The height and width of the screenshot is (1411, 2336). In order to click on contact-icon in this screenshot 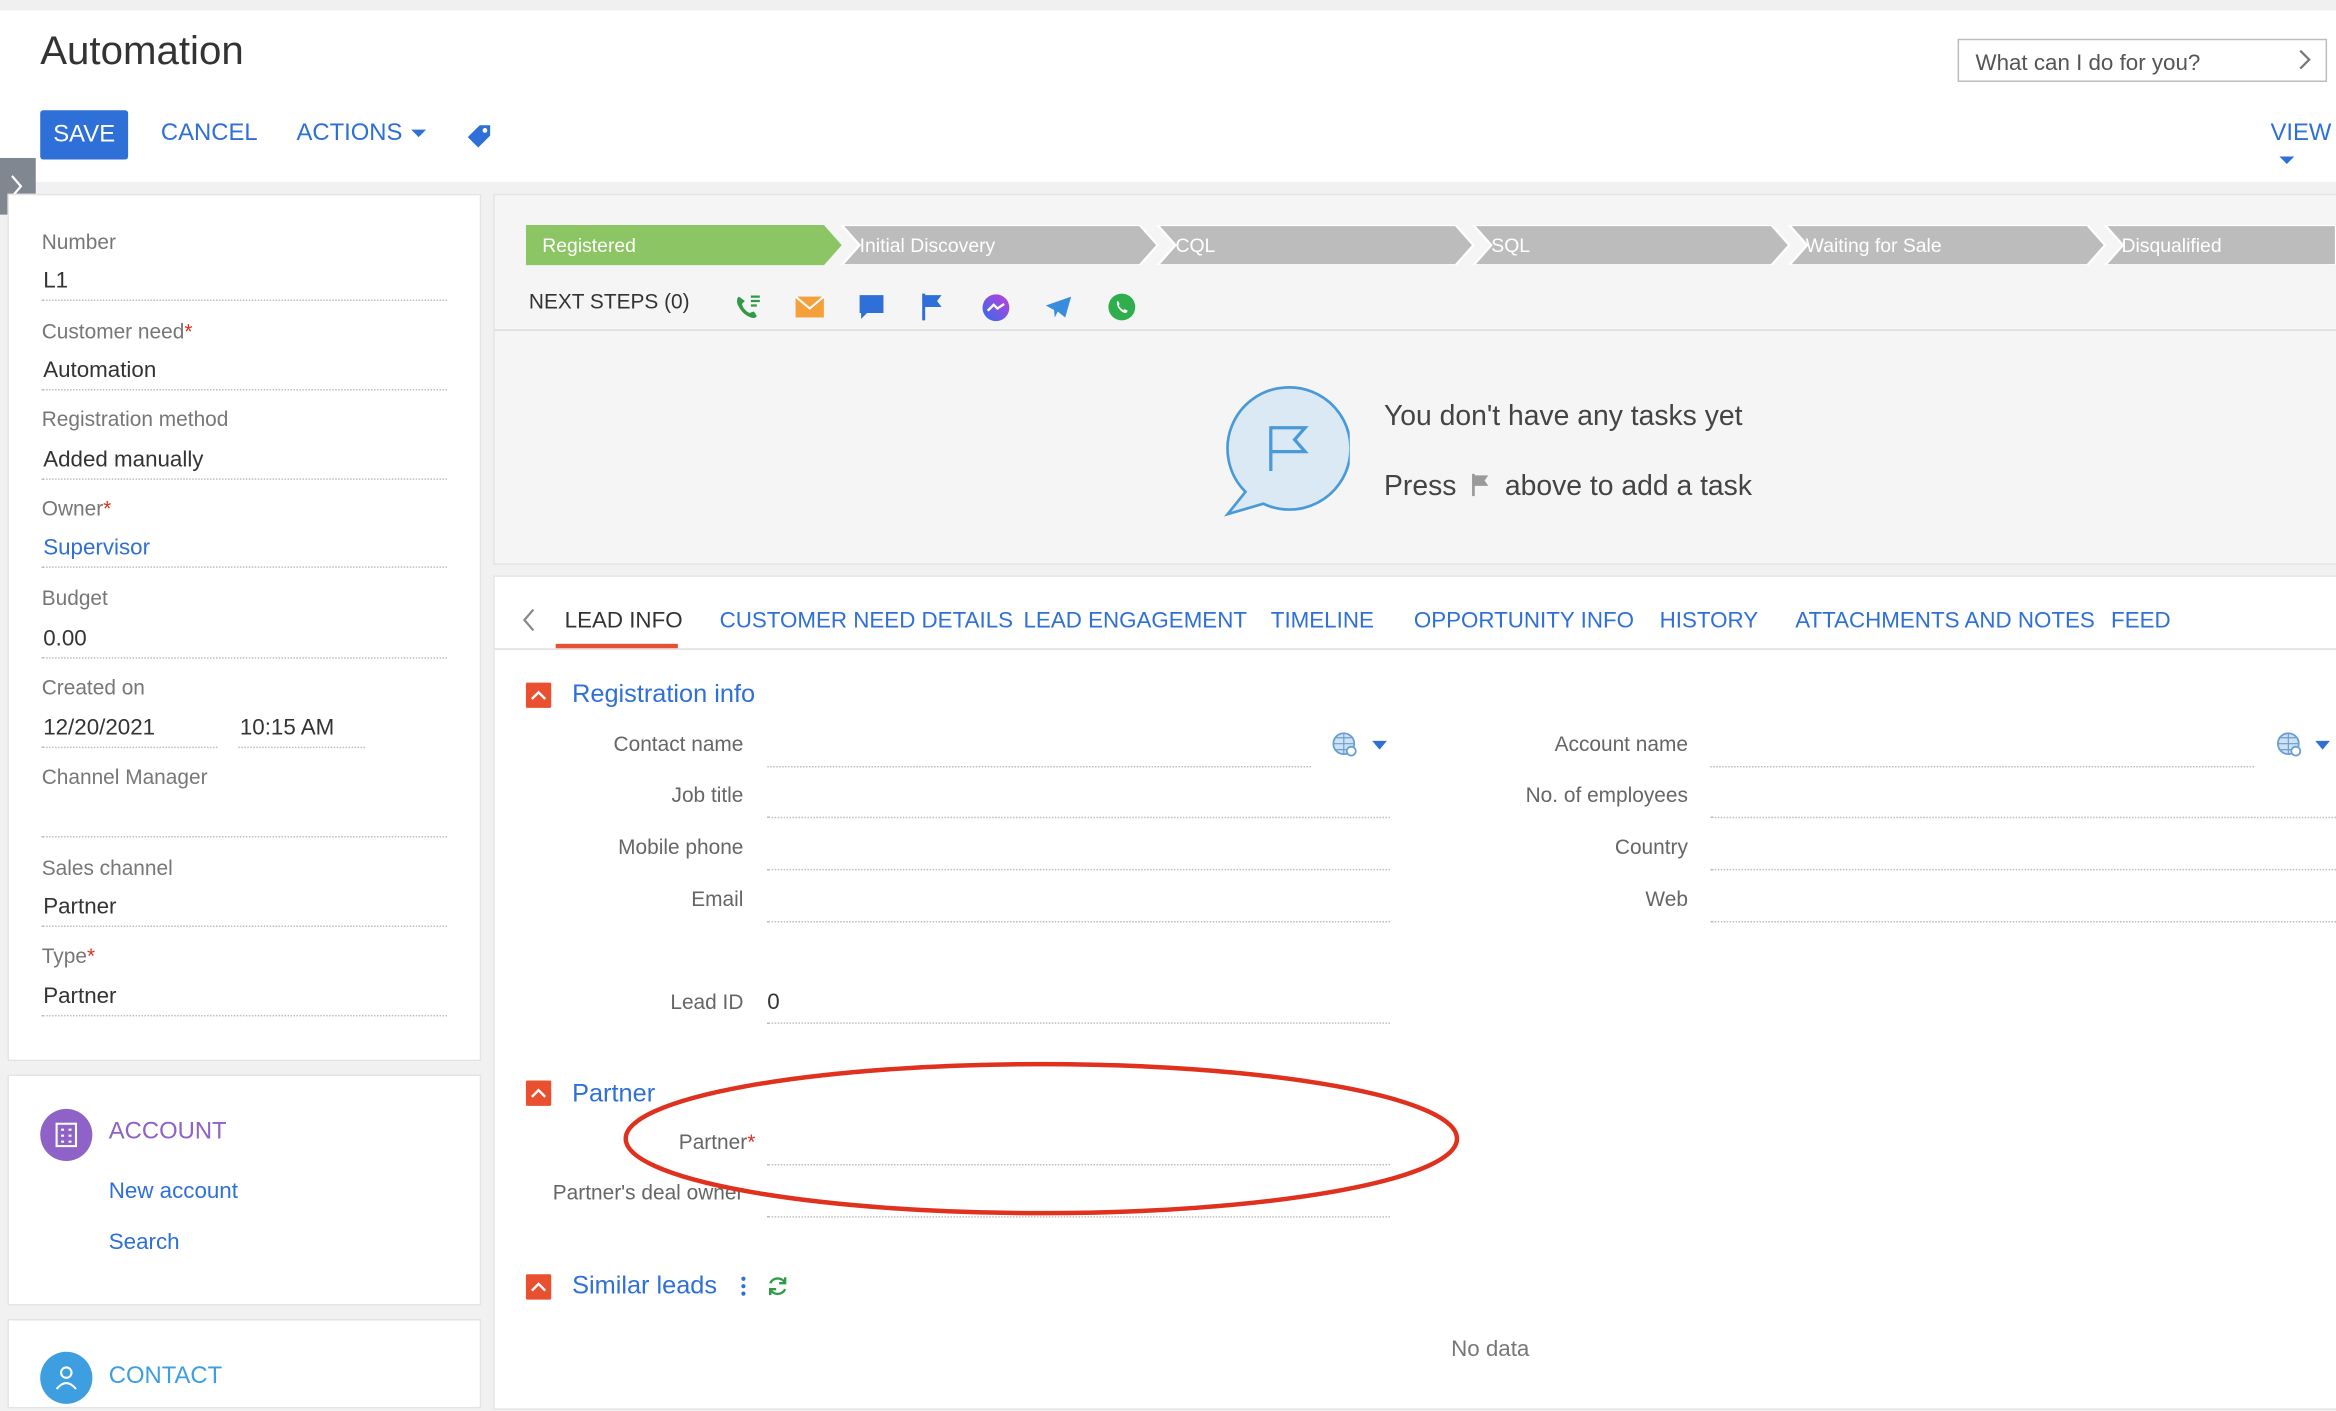, I will do `click(66, 1377)`.